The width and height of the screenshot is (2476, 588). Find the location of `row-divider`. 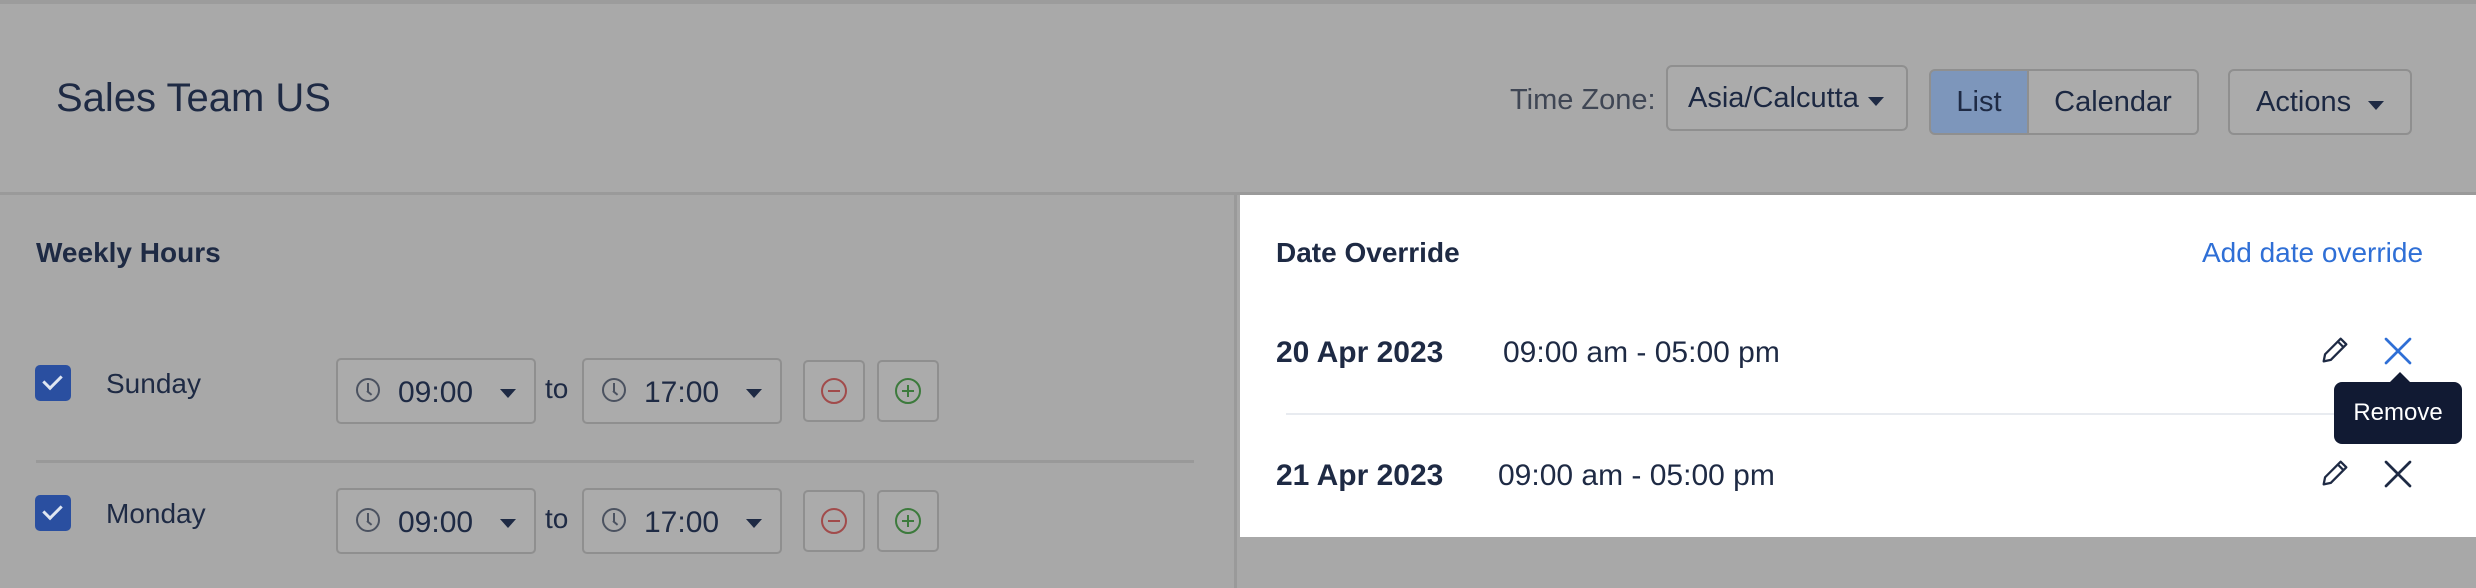

row-divider is located at coordinates (615, 461).